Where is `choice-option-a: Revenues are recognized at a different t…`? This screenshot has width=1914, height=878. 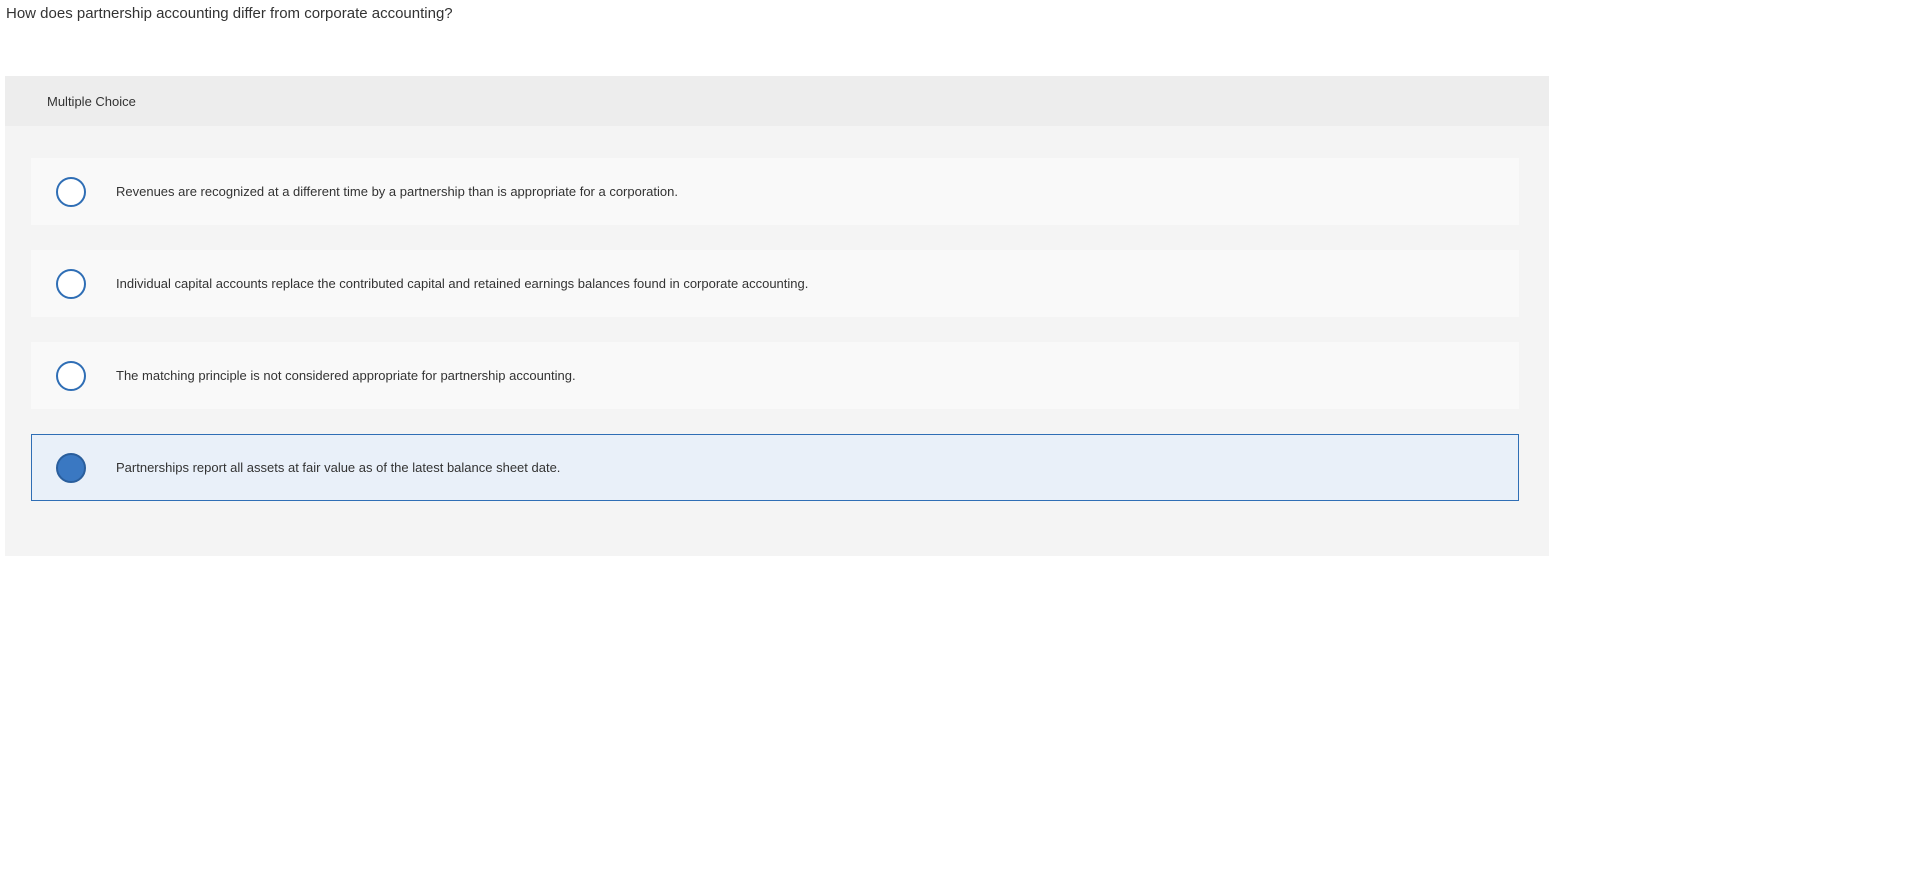
choice-option-a: Revenues are recognized at a different t… is located at coordinates (775, 191).